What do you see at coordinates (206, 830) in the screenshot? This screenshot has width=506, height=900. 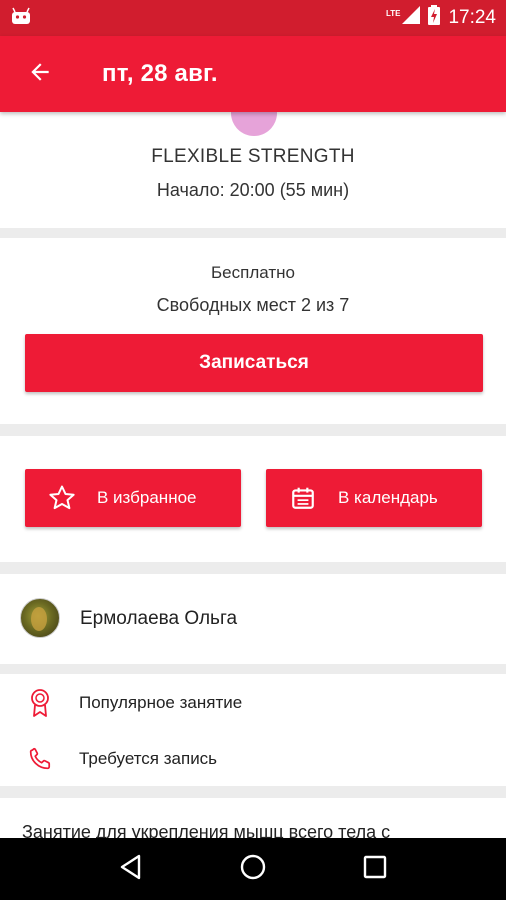 I see `class-description: Занятие для укрепления мышц всего тела с` at bounding box center [206, 830].